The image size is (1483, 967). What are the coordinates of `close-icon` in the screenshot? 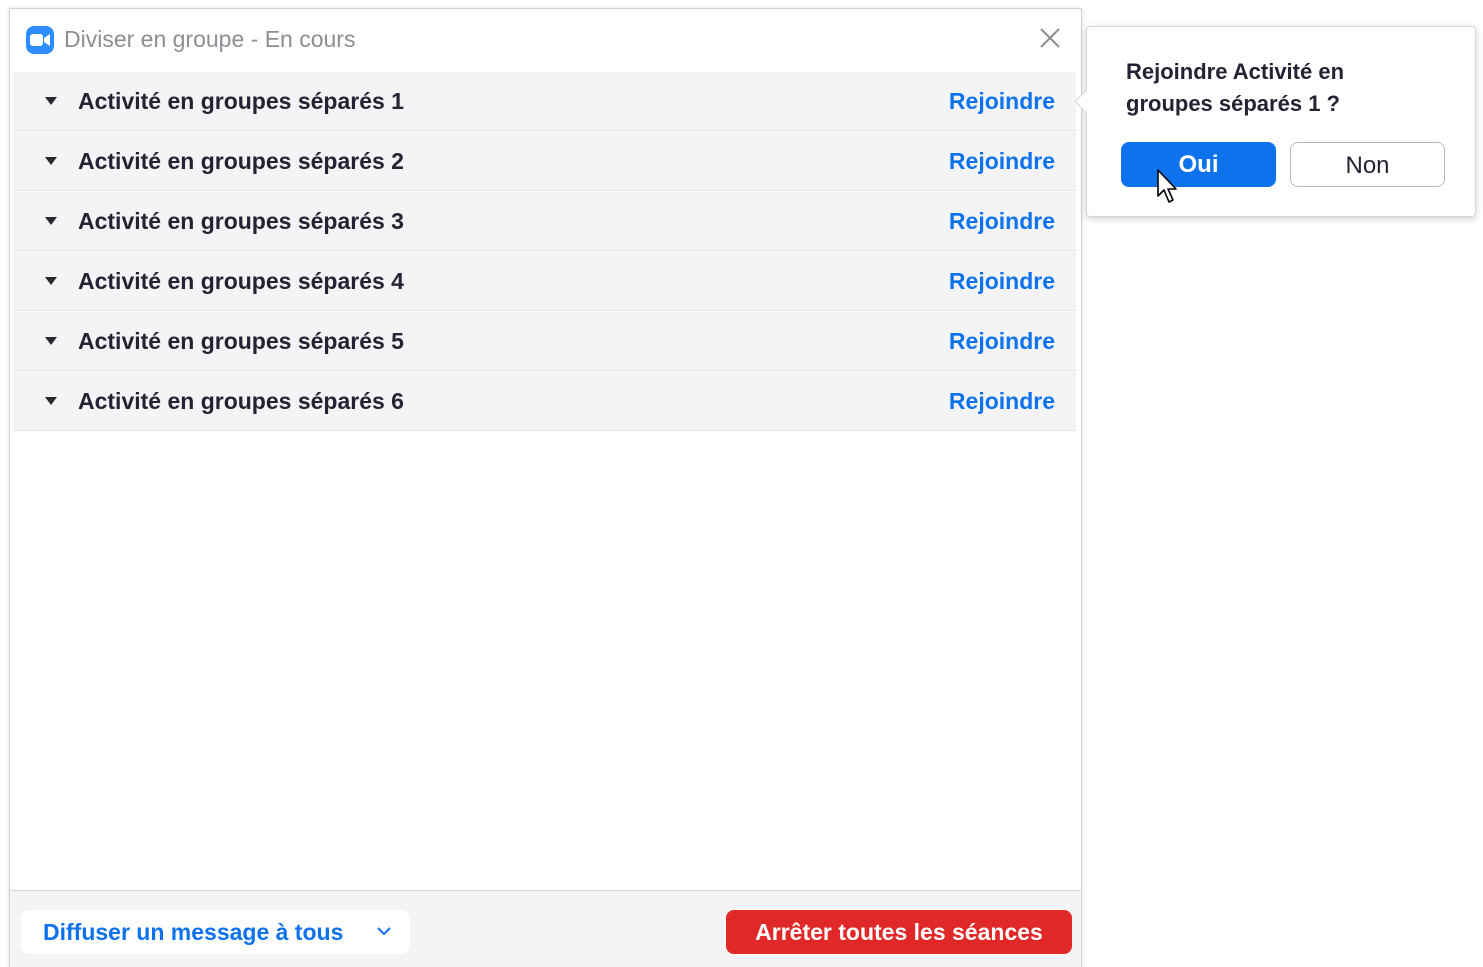 It's located at (1050, 38).